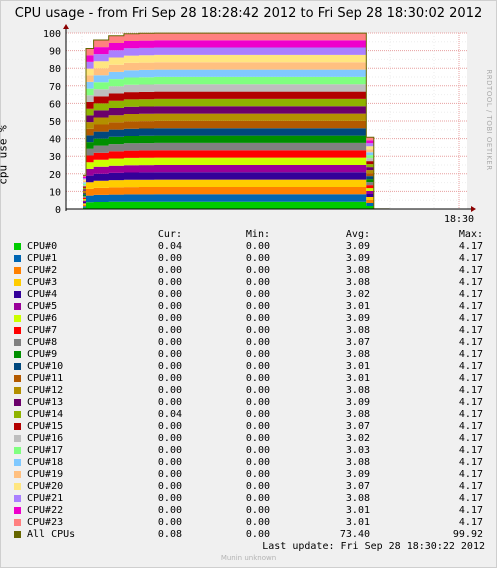 The height and width of the screenshot is (568, 497). I want to click on y-tick-label: 80, so click(55, 69).